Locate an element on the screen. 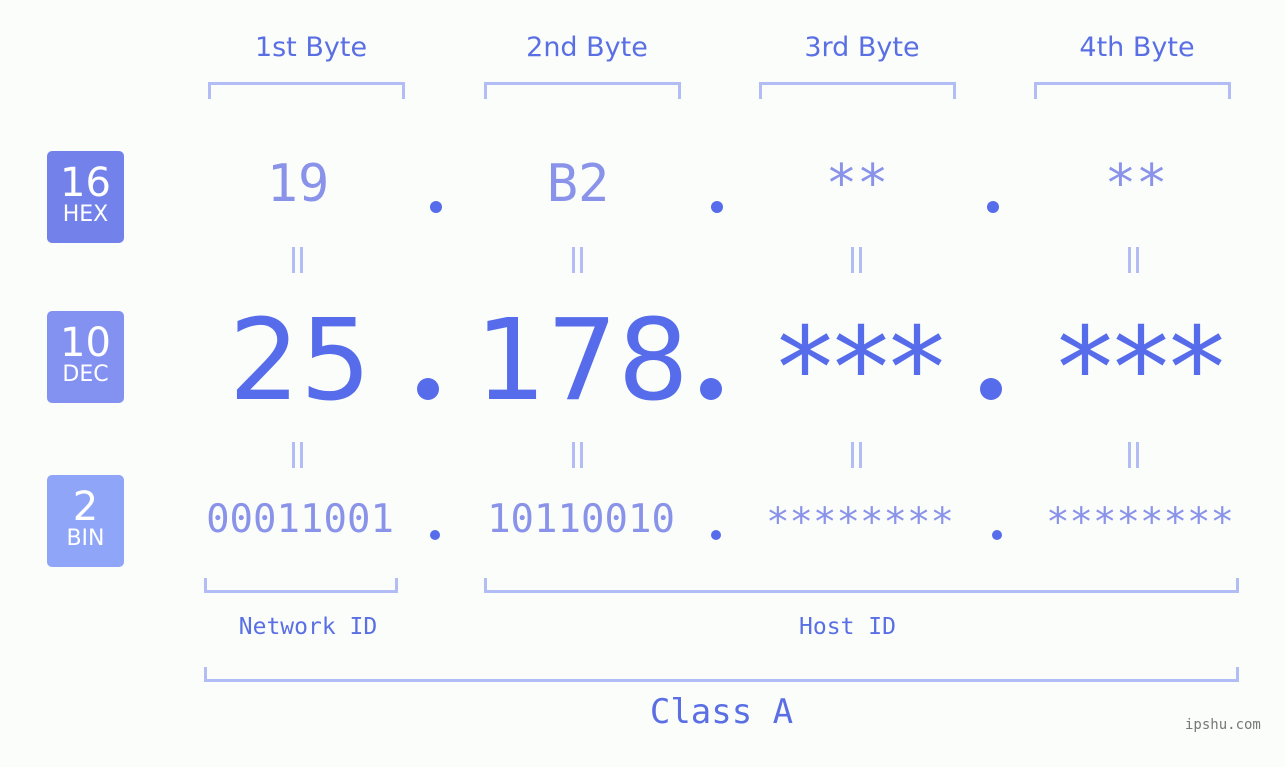  bin-badge: 2 BIN is located at coordinates (85, 521).